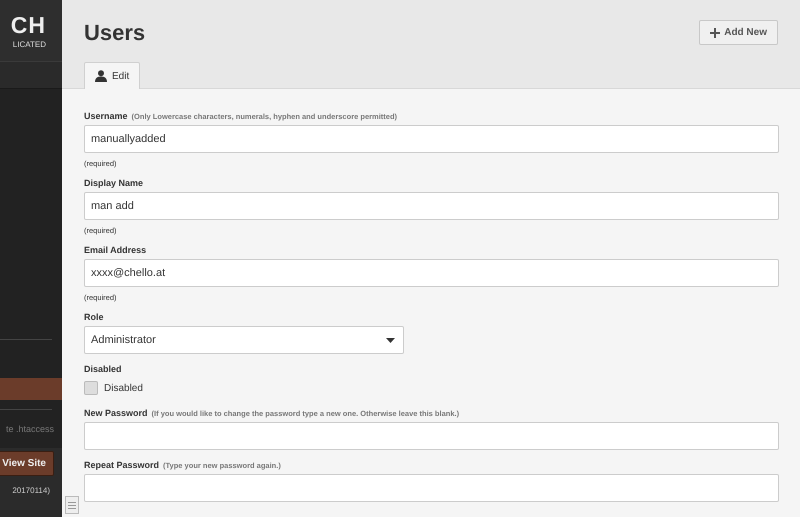  What do you see at coordinates (390, 340) in the screenshot?
I see `caret-icon` at bounding box center [390, 340].